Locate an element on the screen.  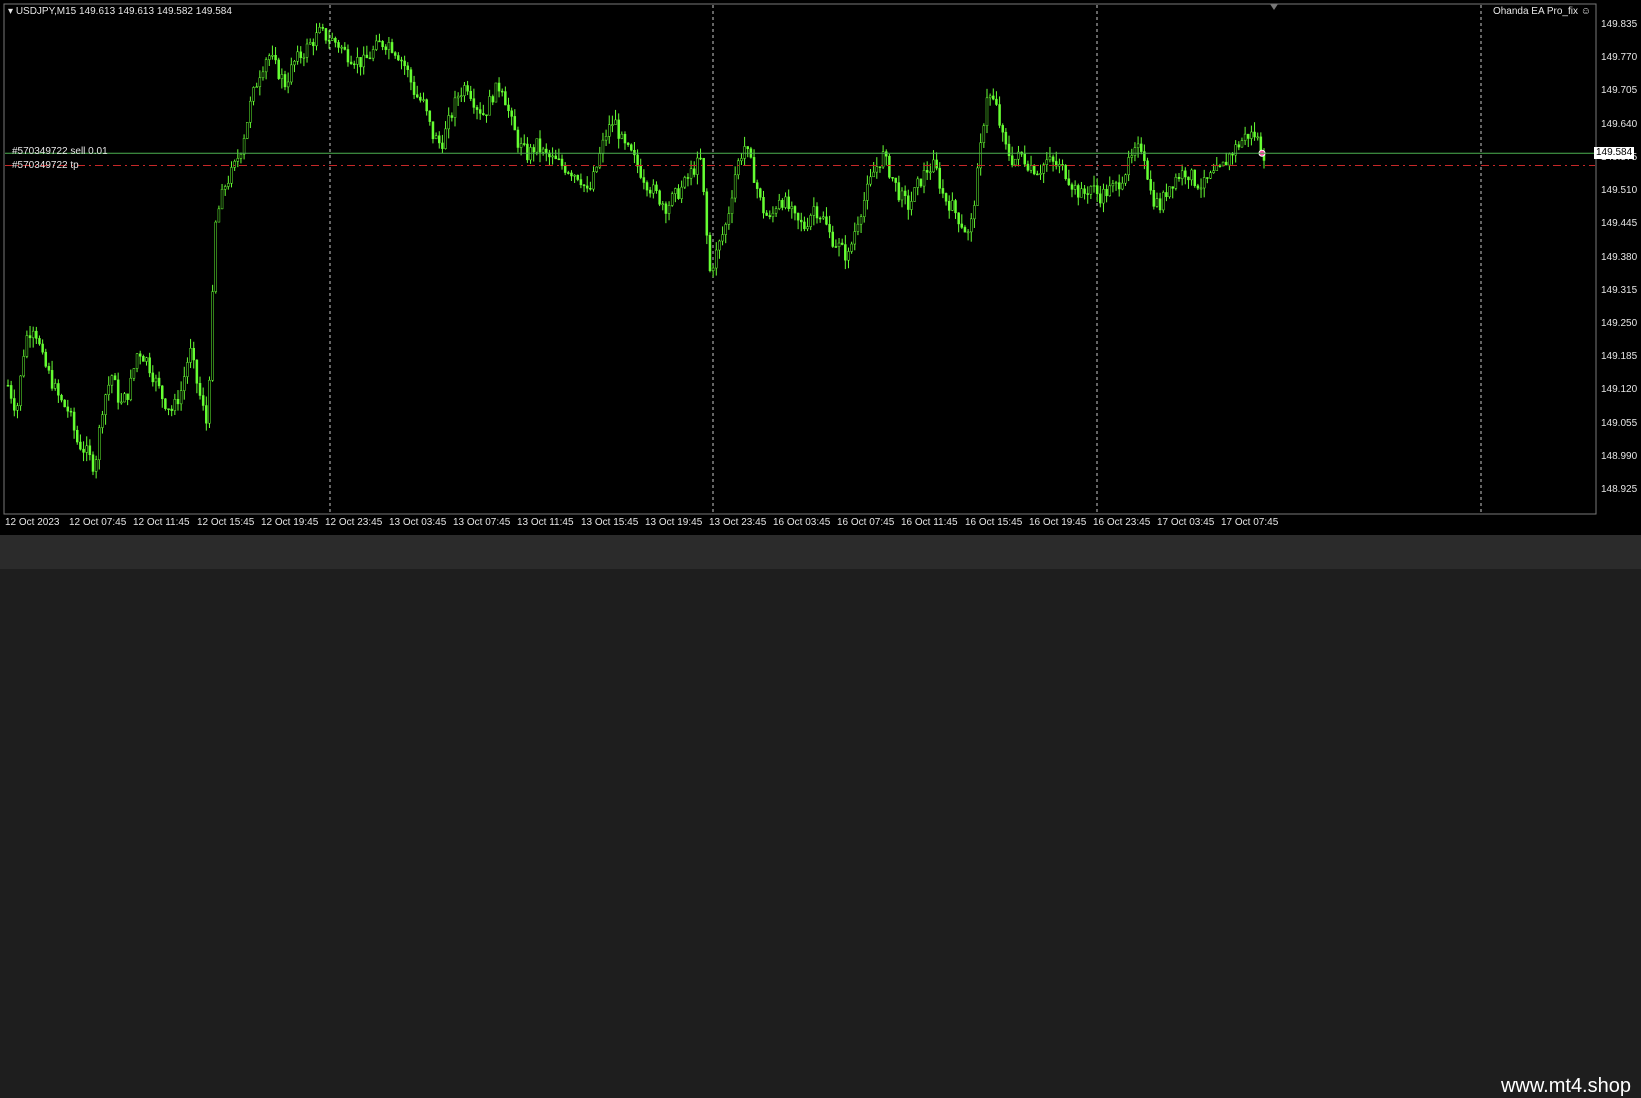
time-tick-label: 13 Oct 11:45 is located at coordinates (545, 522).